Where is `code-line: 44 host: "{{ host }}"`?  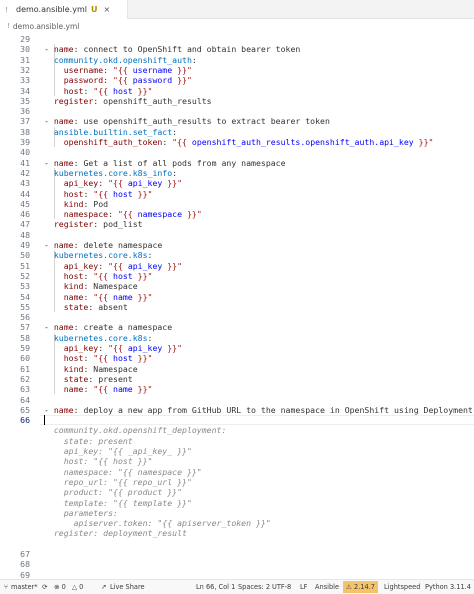
code-line: 44 host: "{{ host }}" is located at coordinates (237, 194).